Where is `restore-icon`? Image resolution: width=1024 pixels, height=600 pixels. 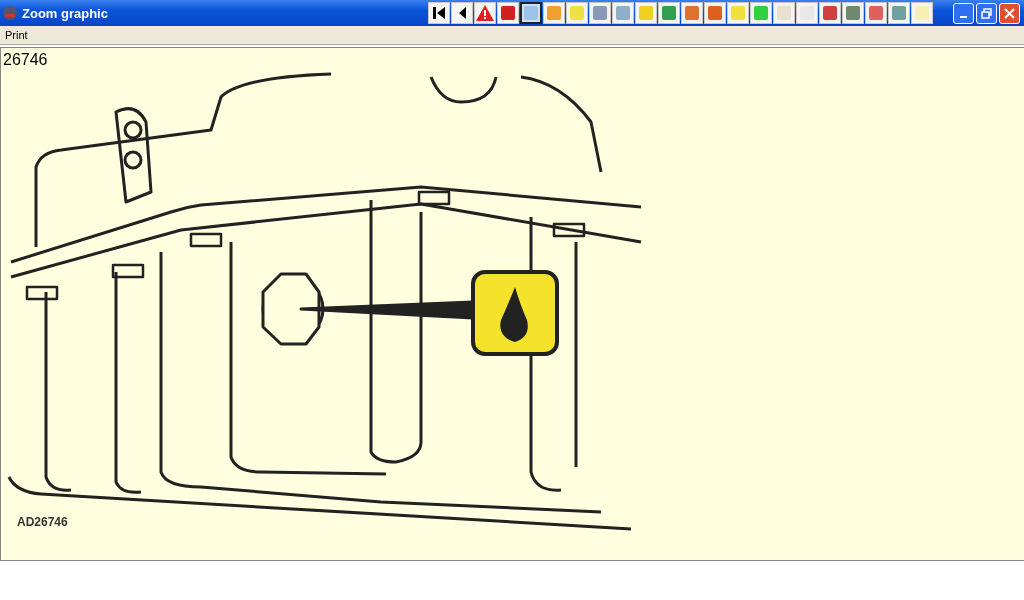
restore-icon is located at coordinates (986, 13).